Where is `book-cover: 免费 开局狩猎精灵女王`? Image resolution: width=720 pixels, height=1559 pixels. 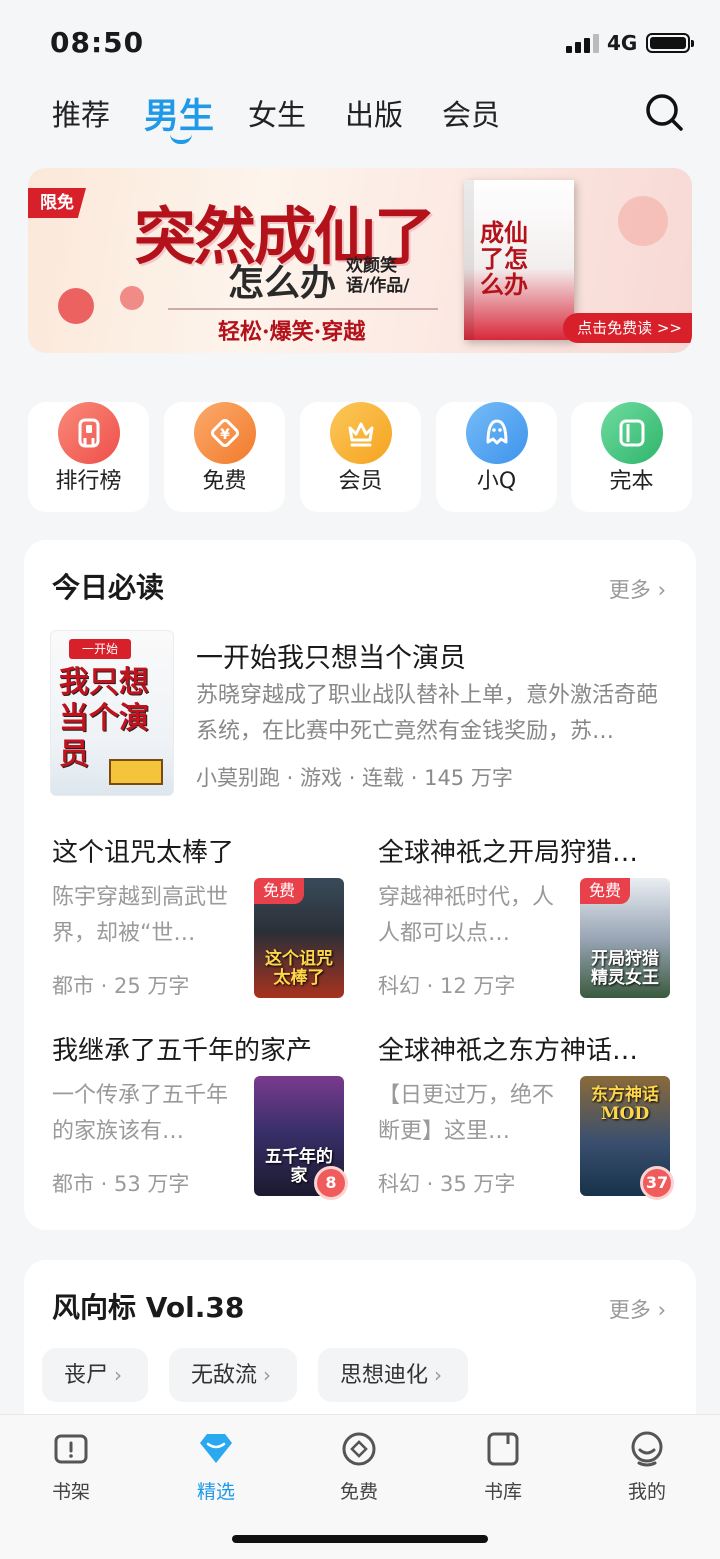 book-cover: 免费 开局狩猎精灵女王 is located at coordinates (625, 938).